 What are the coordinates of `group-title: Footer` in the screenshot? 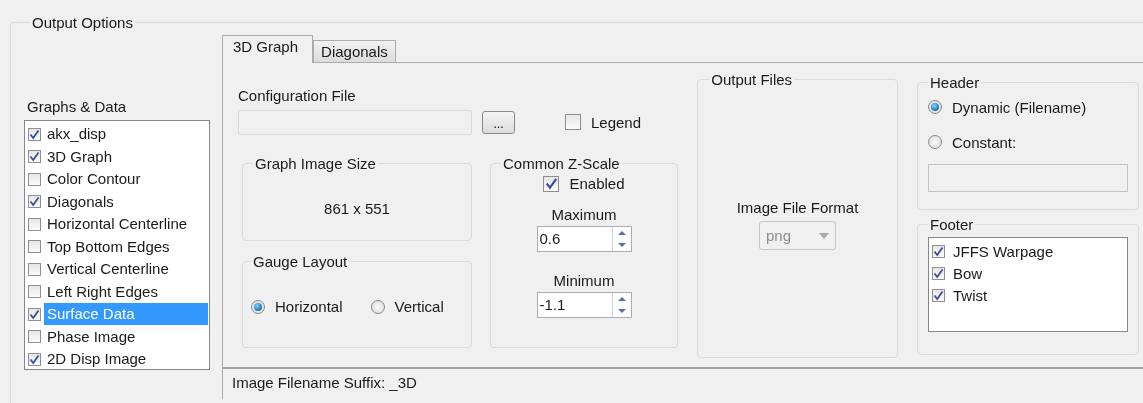 It's located at (952, 224).